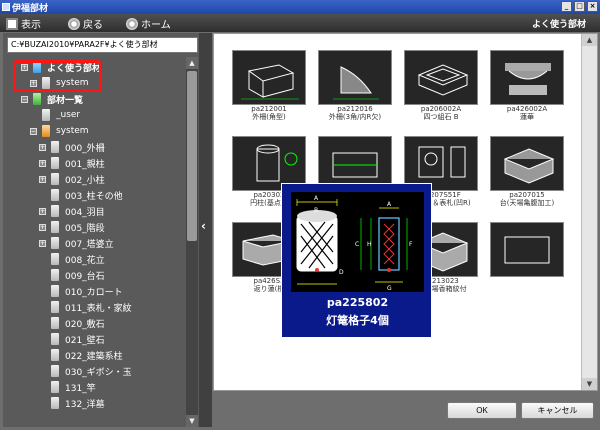 Image resolution: width=600 pixels, height=430 pixels. I want to click on tree-node: 020_敷石, so click(72, 323).